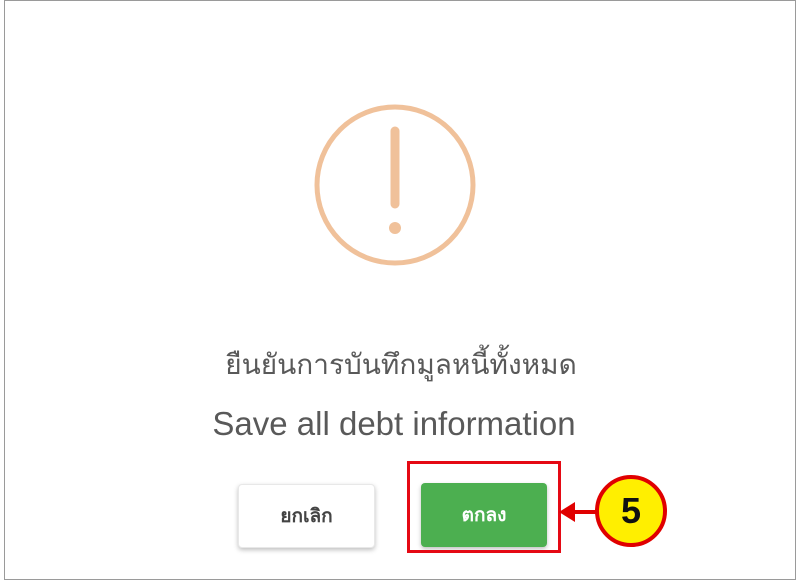 The width and height of the screenshot is (802, 580). I want to click on warning-exclamation-icon, so click(395, 185).